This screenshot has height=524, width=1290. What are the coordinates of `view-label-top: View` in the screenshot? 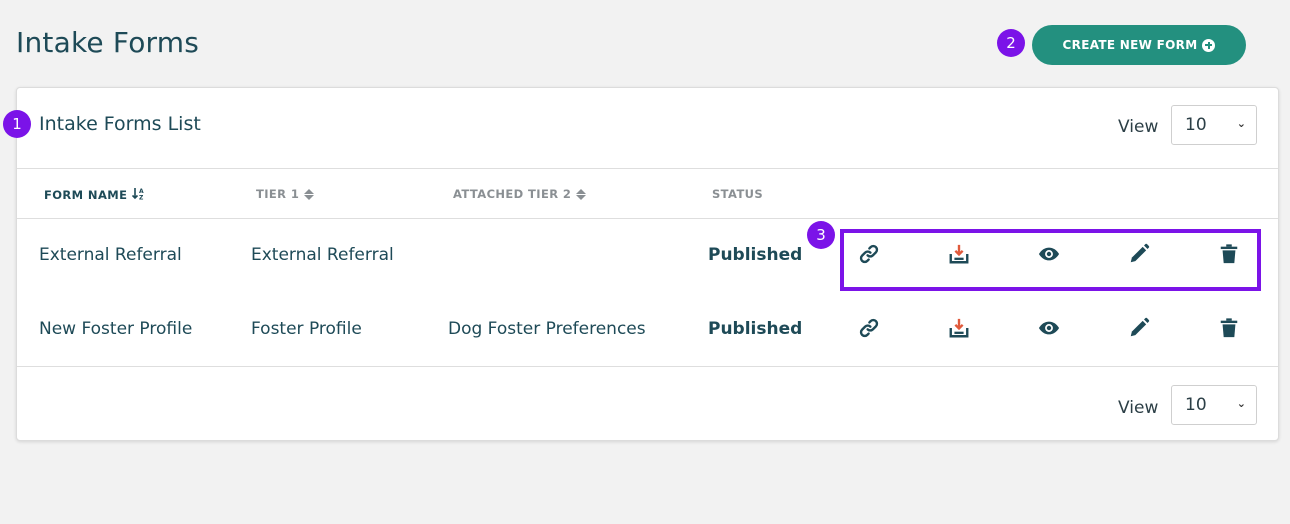 It's located at (1138, 127).